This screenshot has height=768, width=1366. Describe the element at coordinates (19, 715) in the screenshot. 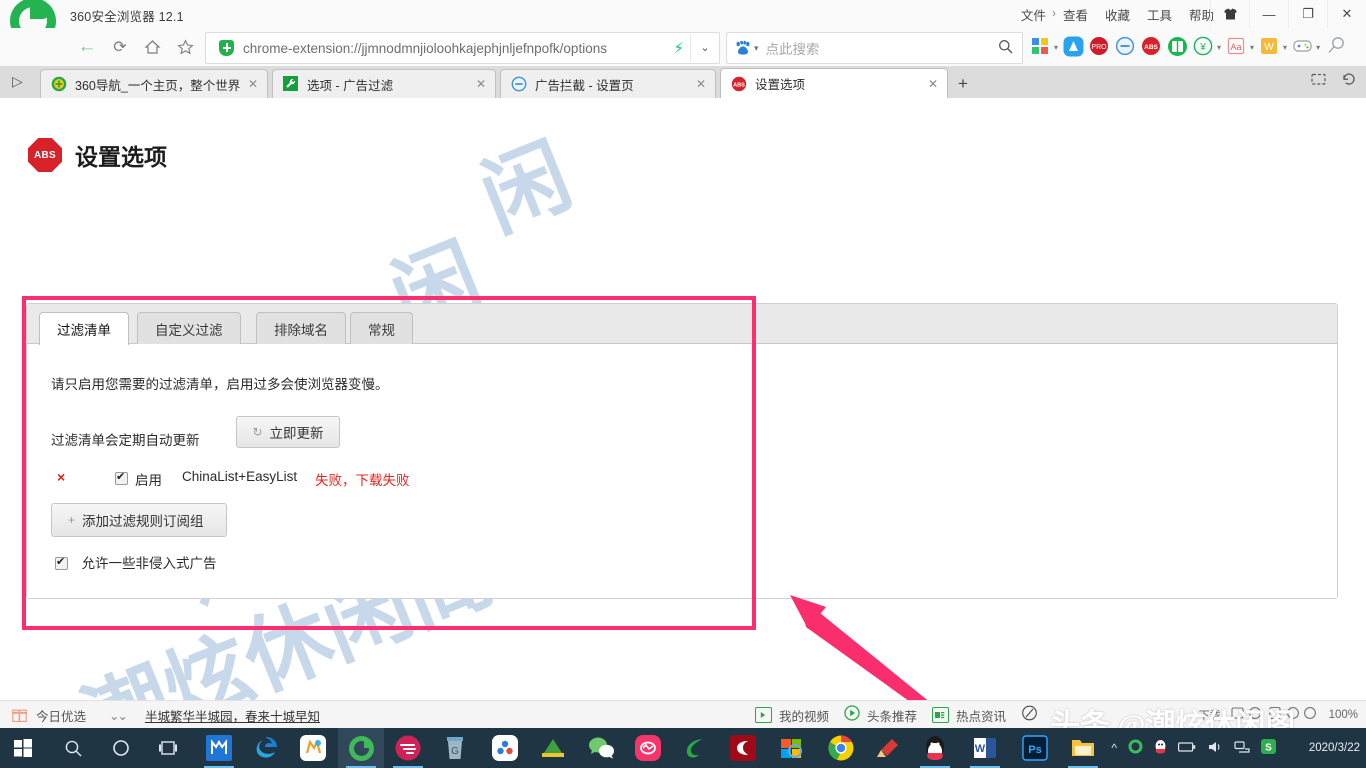

I see `gift-icon` at that location.